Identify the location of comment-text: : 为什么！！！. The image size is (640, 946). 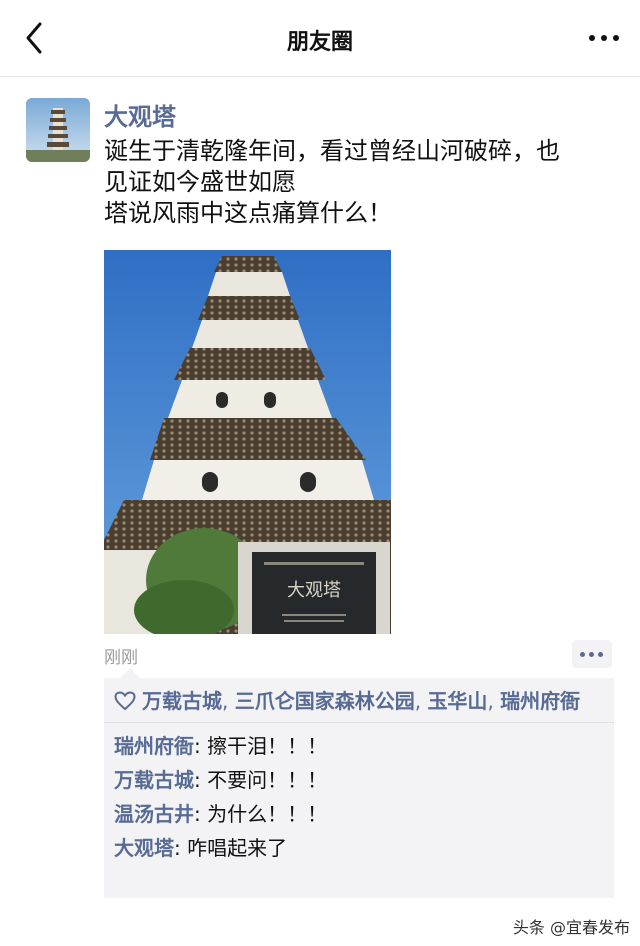
(261, 814).